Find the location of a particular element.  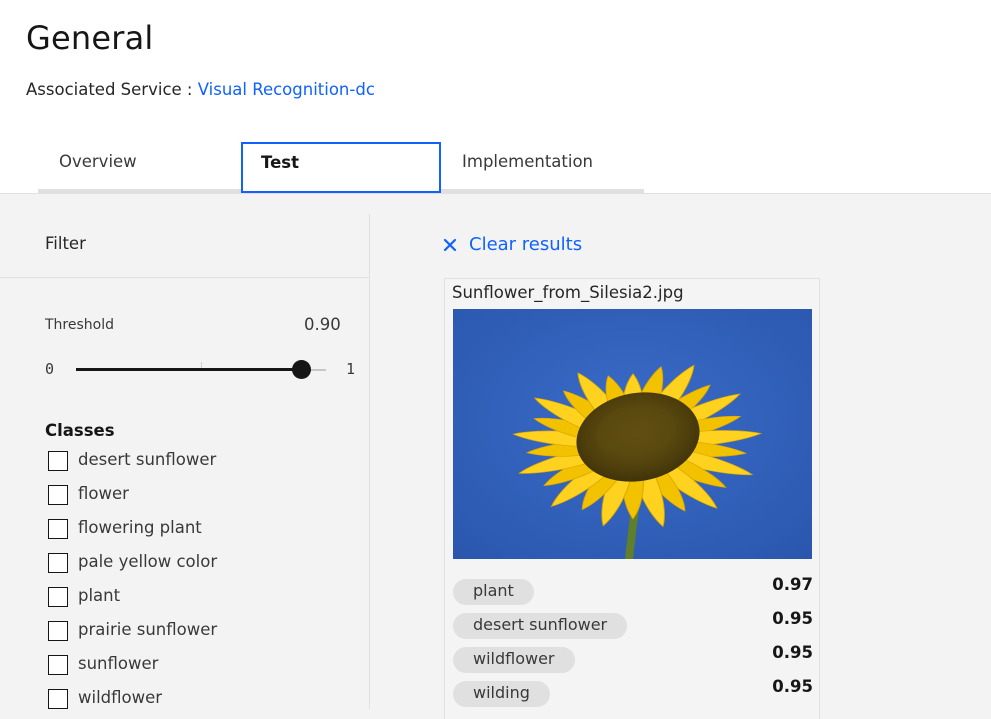

clear-results-button: Clear results is located at coordinates (512, 244).